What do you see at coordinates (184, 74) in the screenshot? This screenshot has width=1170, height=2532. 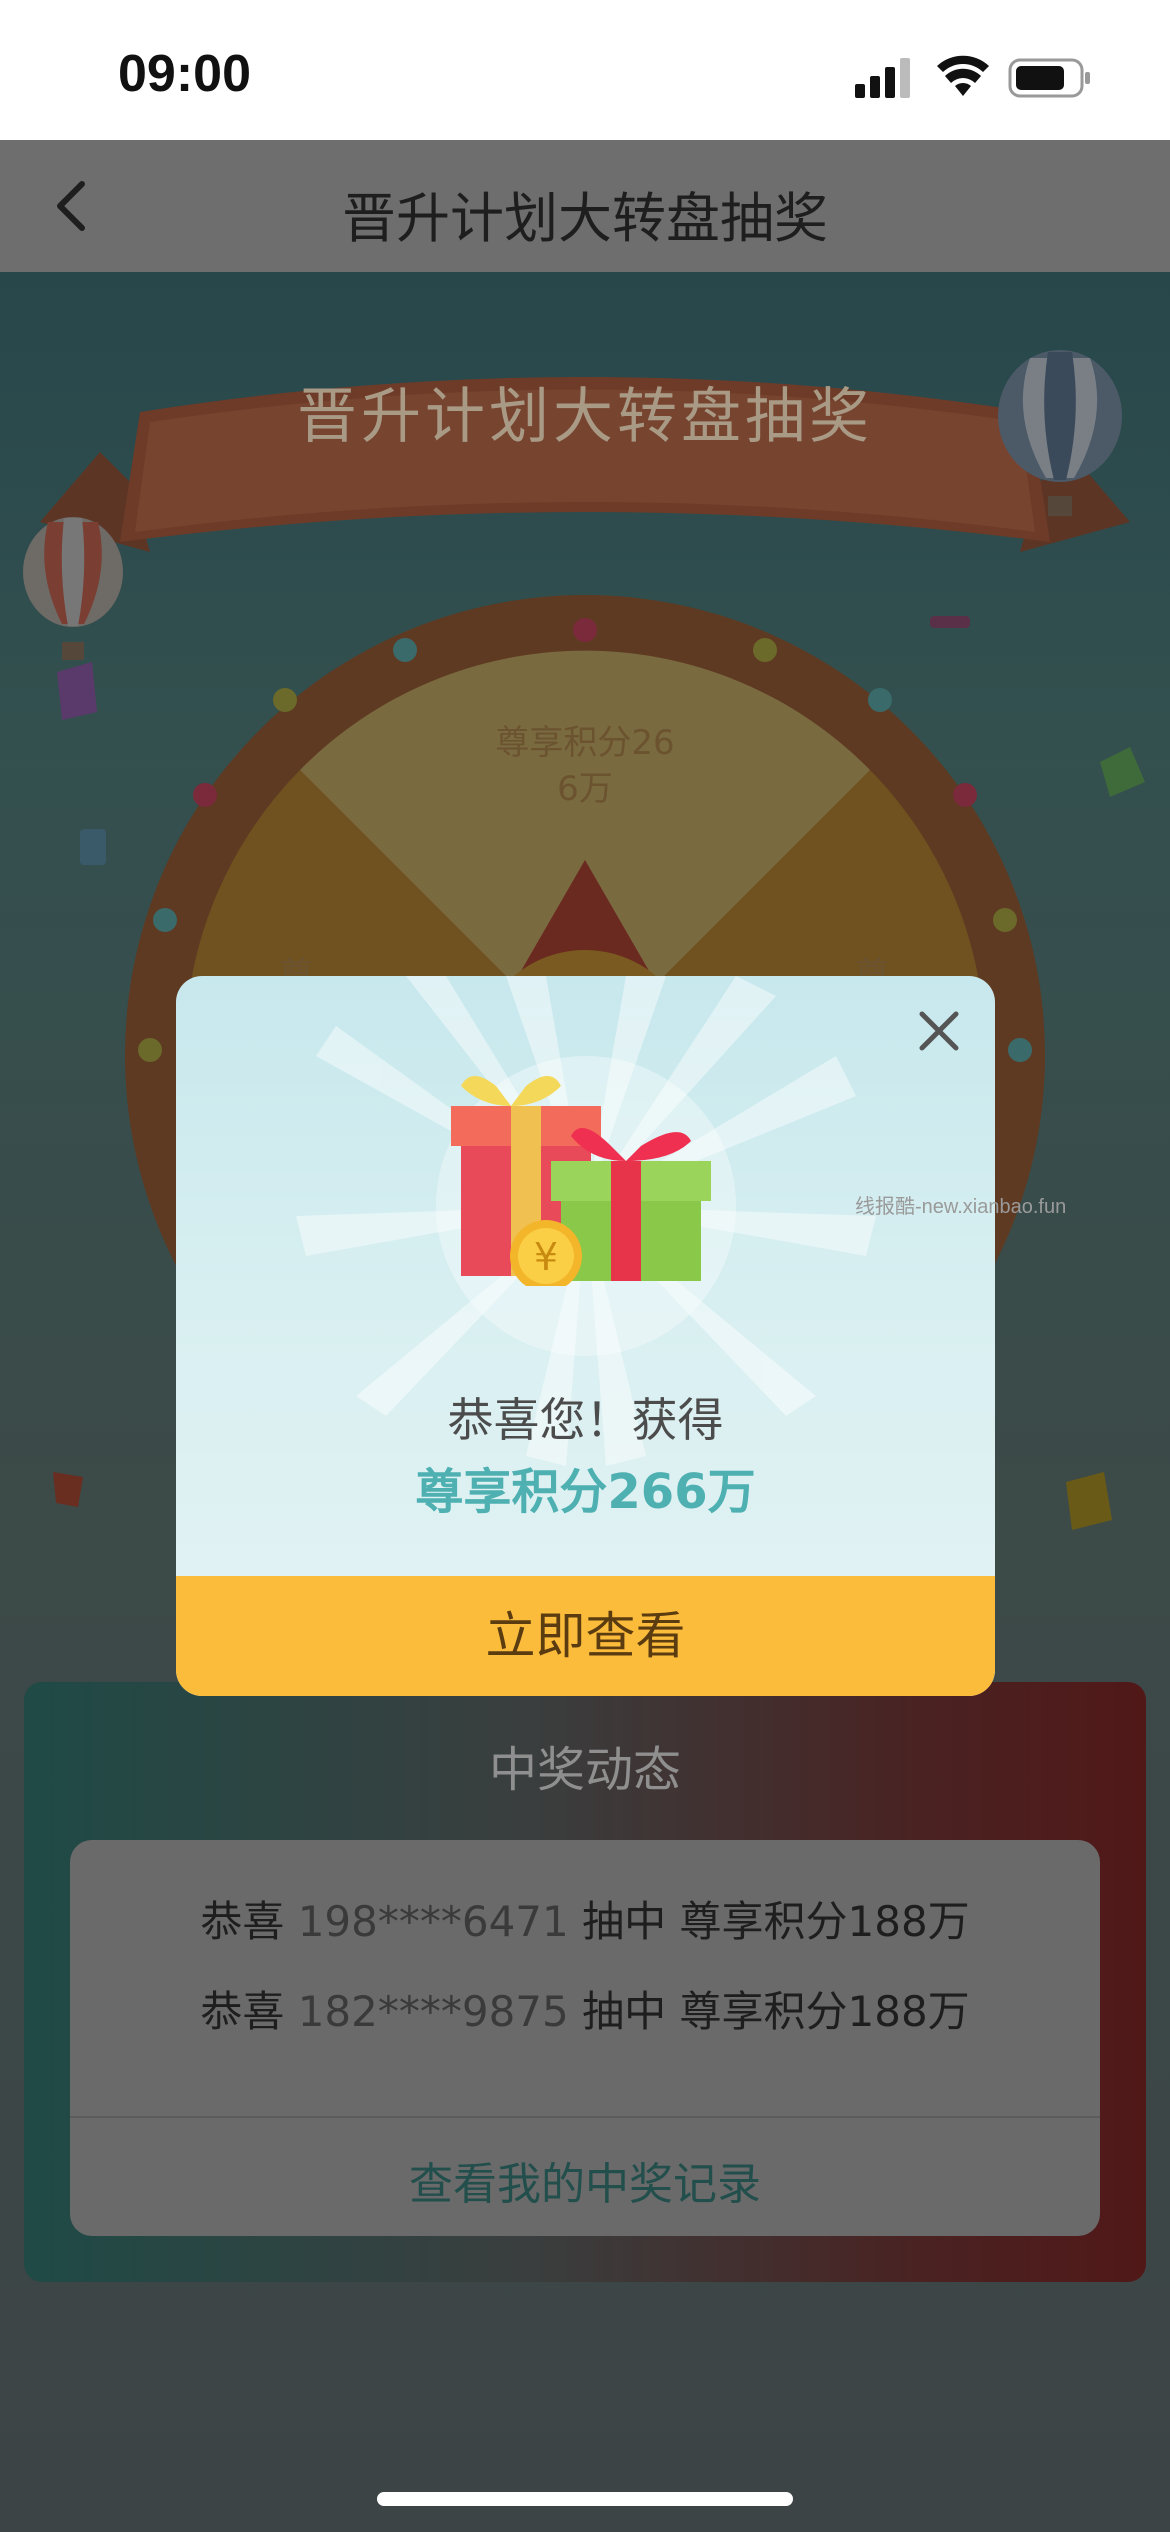 I see `status-time: 09:00` at bounding box center [184, 74].